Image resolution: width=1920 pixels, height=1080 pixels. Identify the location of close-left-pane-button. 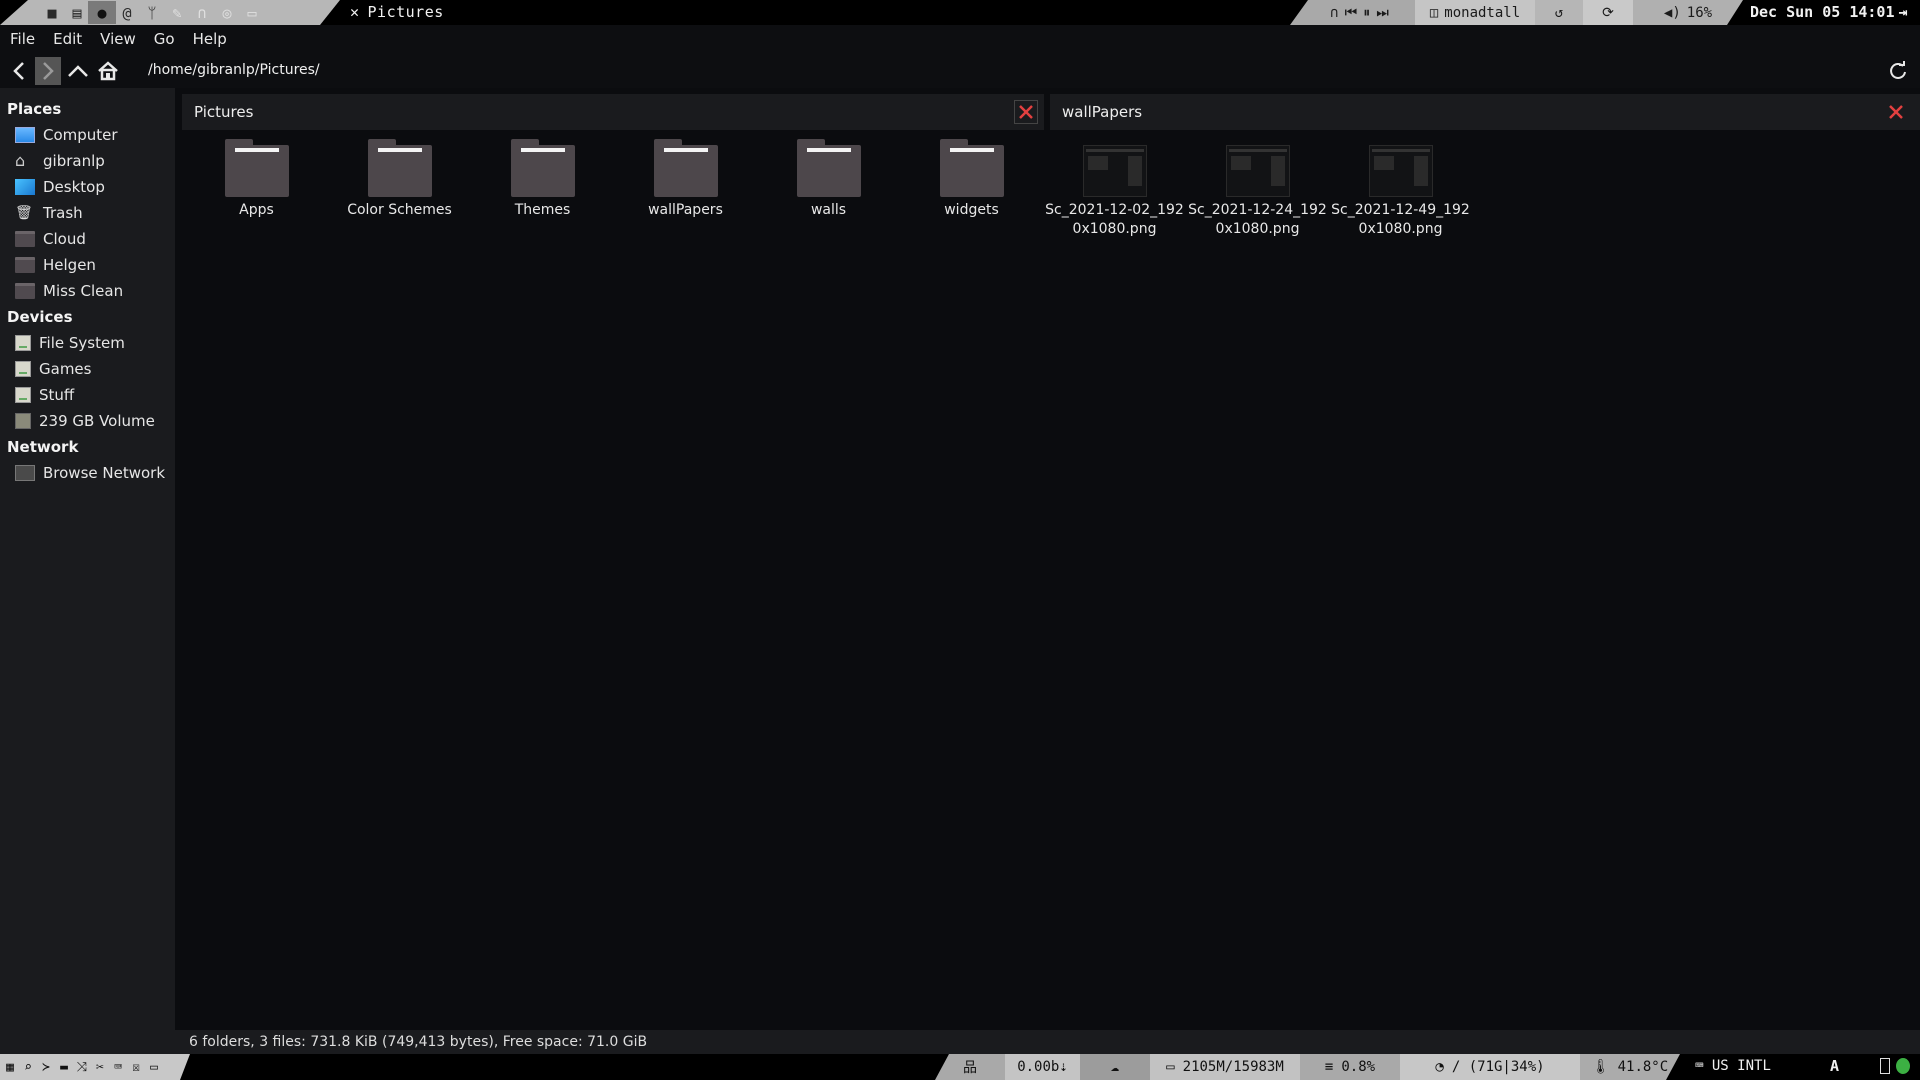
(1026, 112).